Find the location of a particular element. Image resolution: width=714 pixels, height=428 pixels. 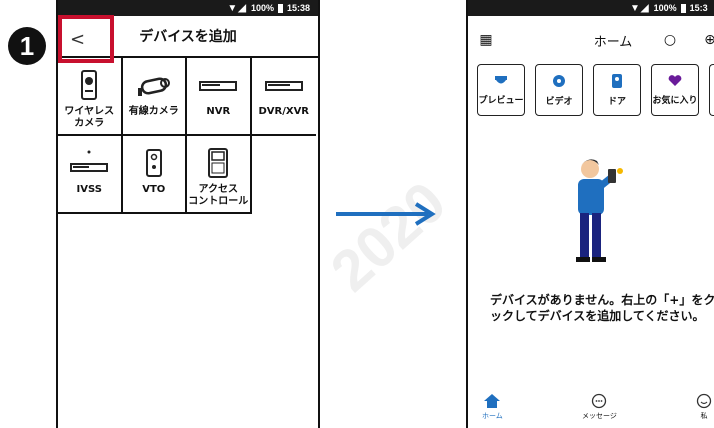

status-bar: ▼◢ 100% 15:3 is located at coordinates (591, 8).